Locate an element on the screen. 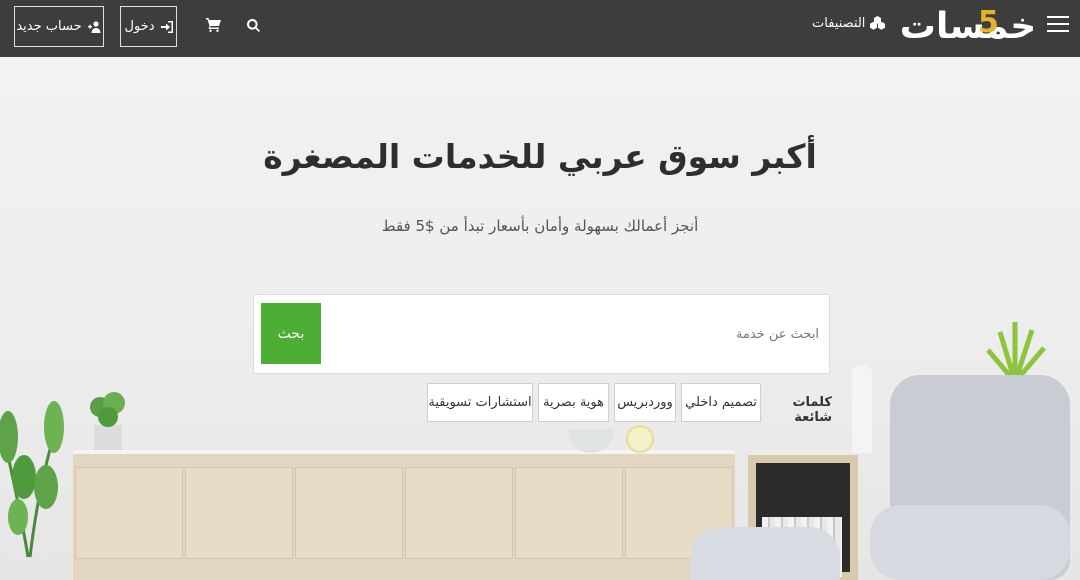 The image size is (1080, 580). clock-icon is located at coordinates (640, 439).